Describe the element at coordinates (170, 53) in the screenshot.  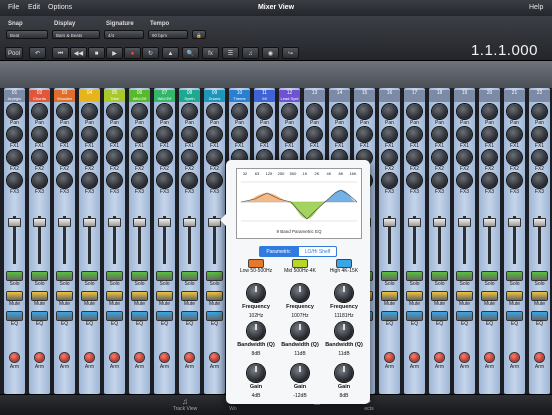
I see `metronome-icon: ▲` at that location.